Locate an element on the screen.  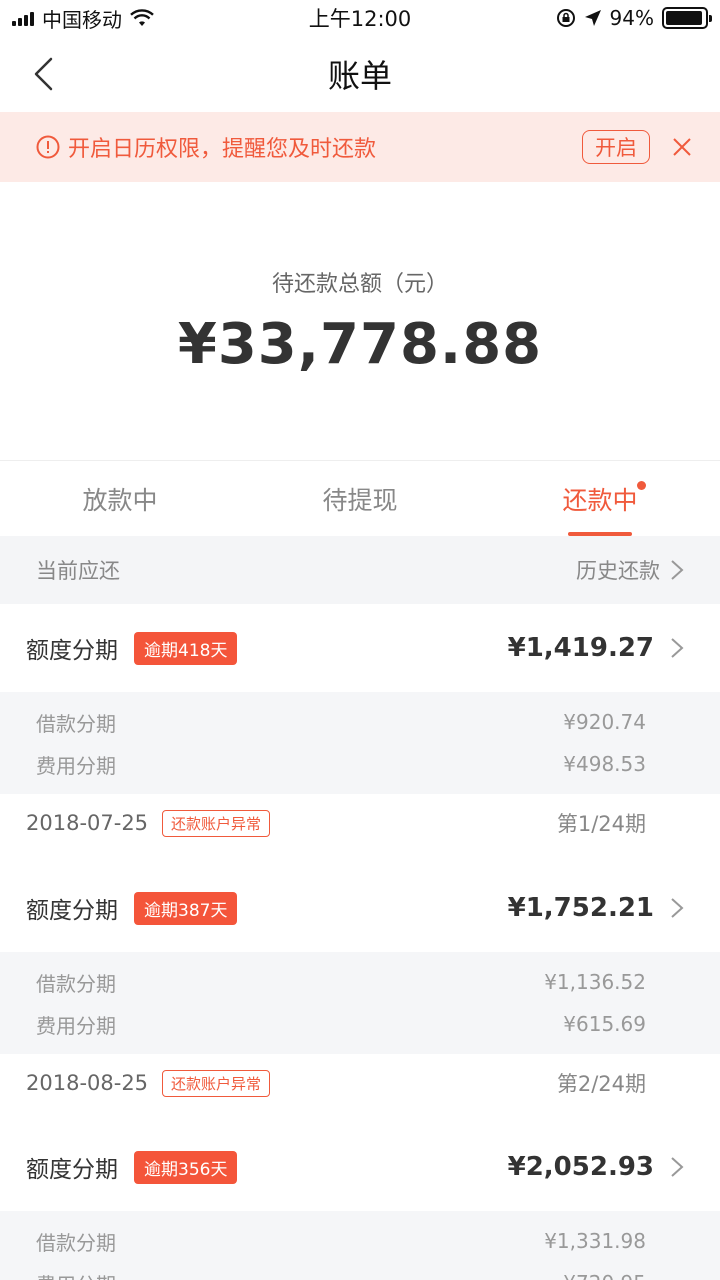
total-due-label: 待还款总额（元） is located at coordinates (359, 284).